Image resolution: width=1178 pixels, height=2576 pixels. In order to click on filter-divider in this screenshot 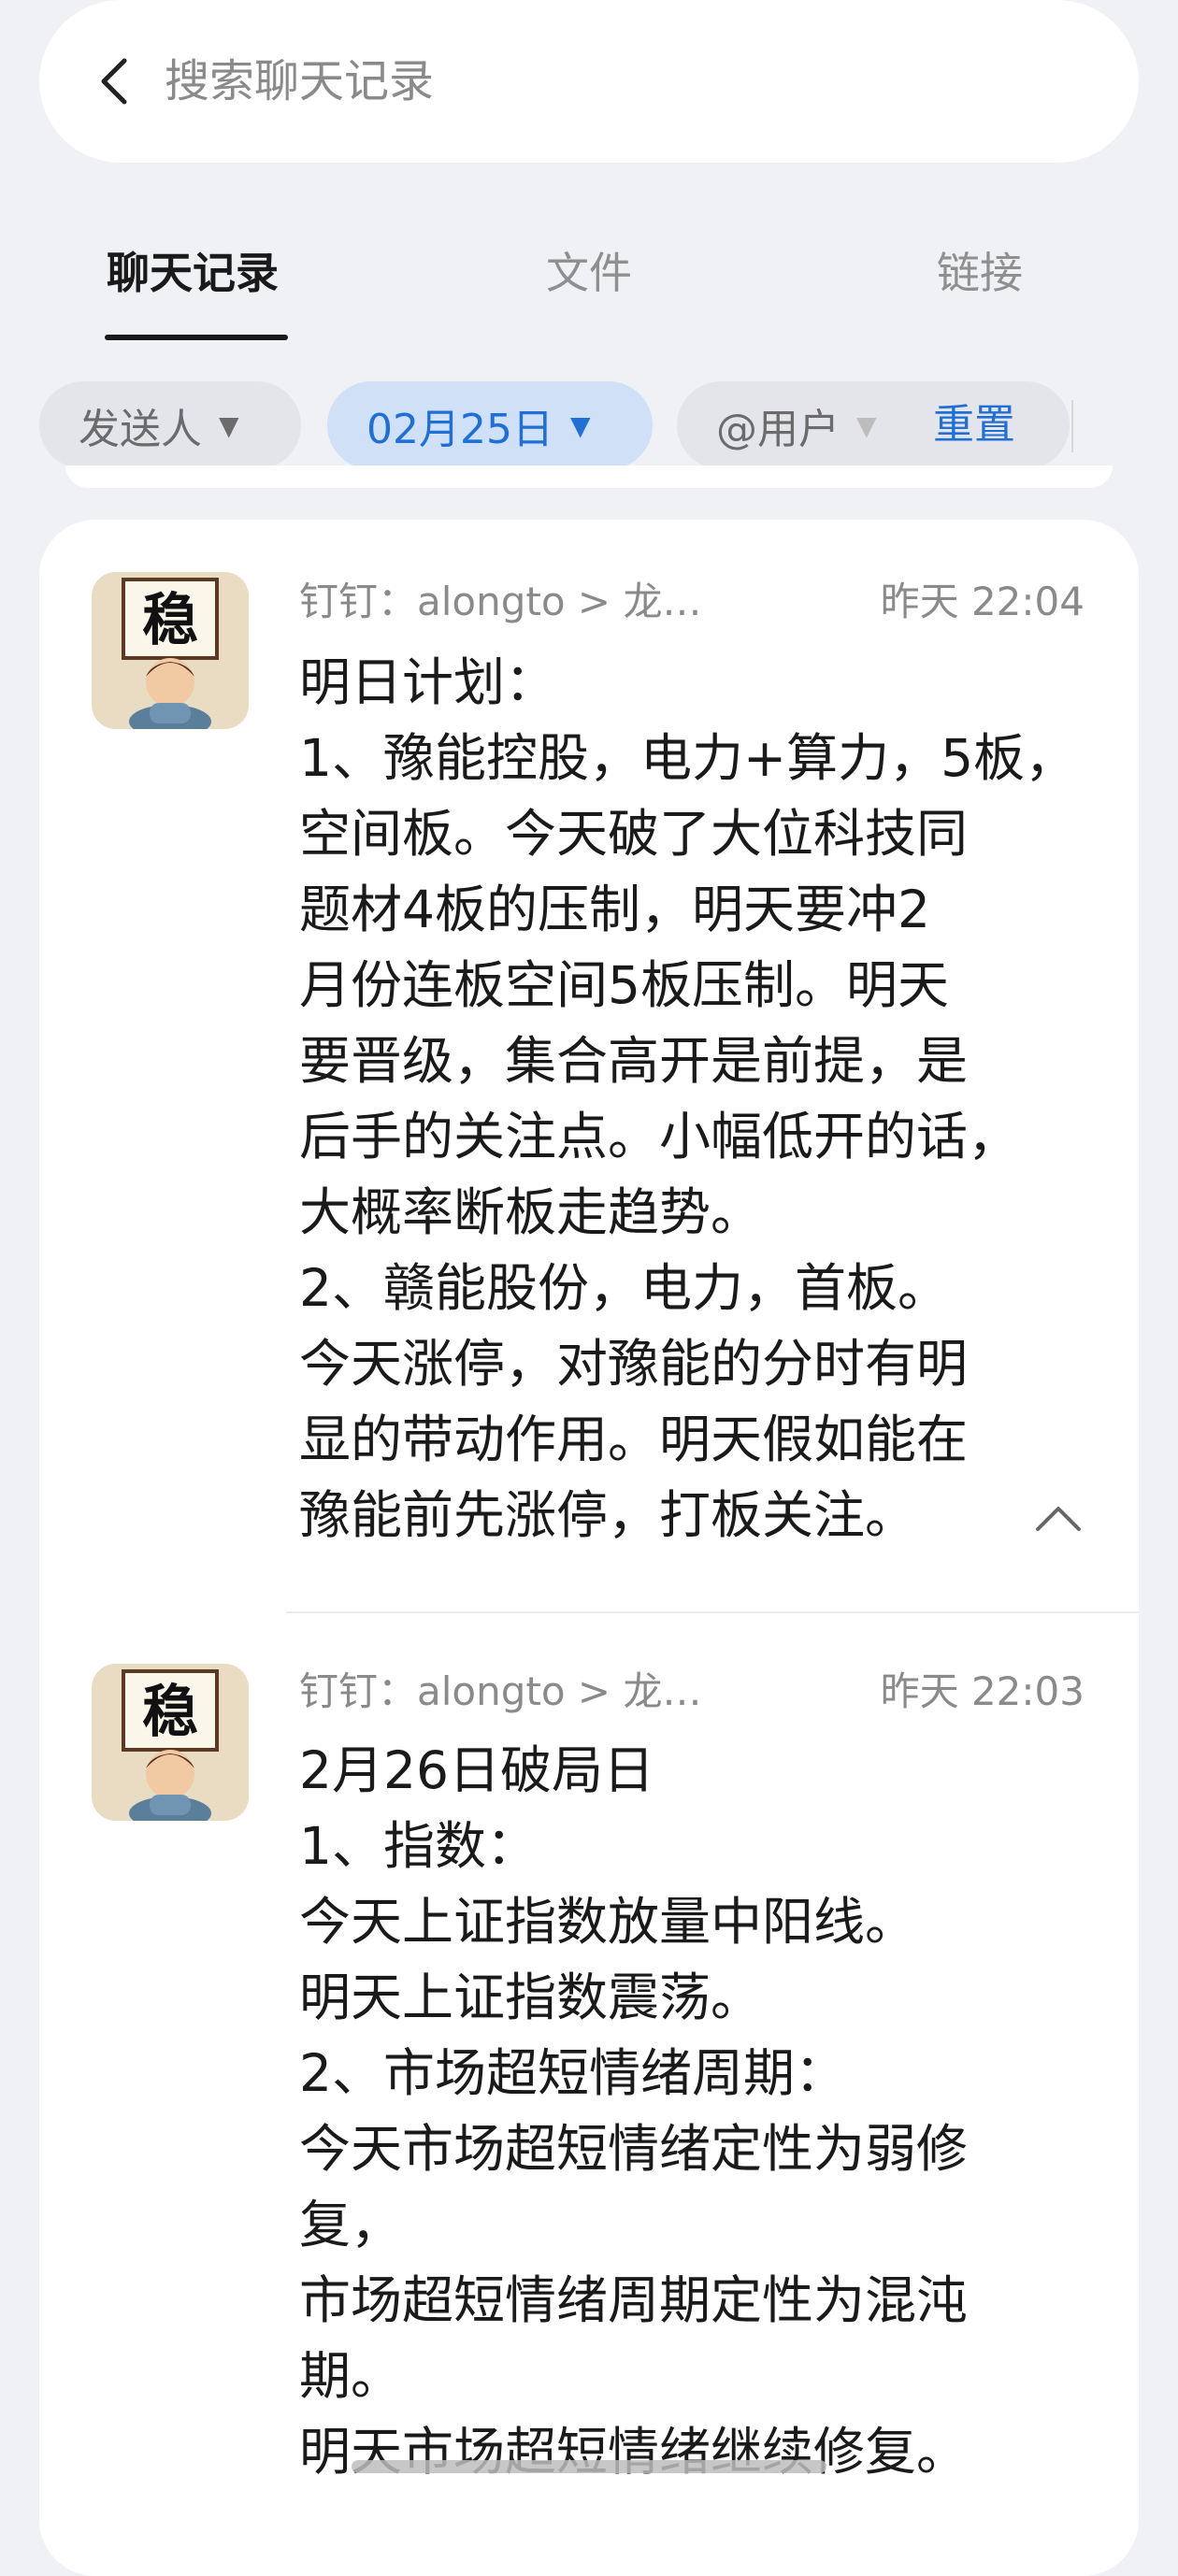, I will do `click(1072, 426)`.